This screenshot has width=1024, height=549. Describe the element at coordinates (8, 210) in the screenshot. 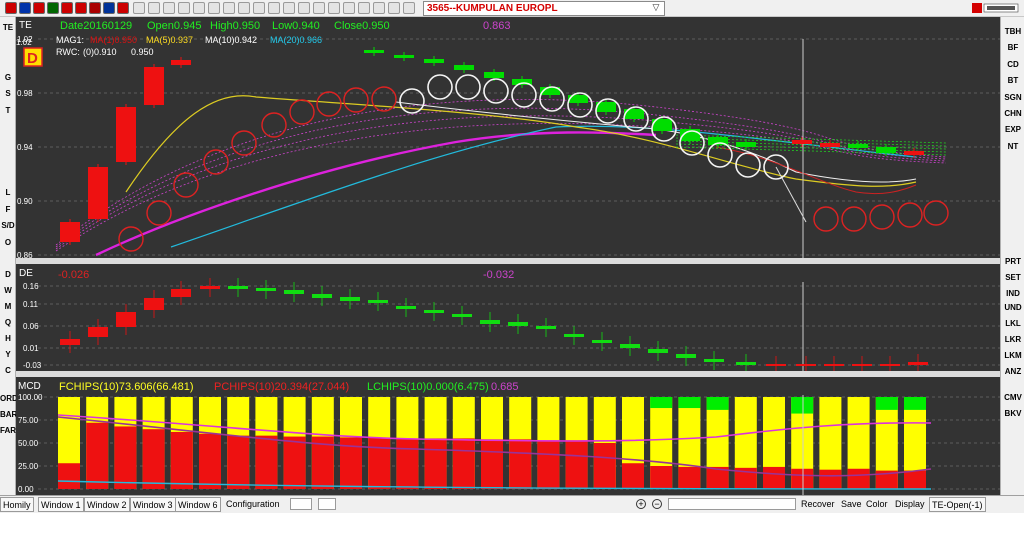

I see `left-bar-item: F` at that location.